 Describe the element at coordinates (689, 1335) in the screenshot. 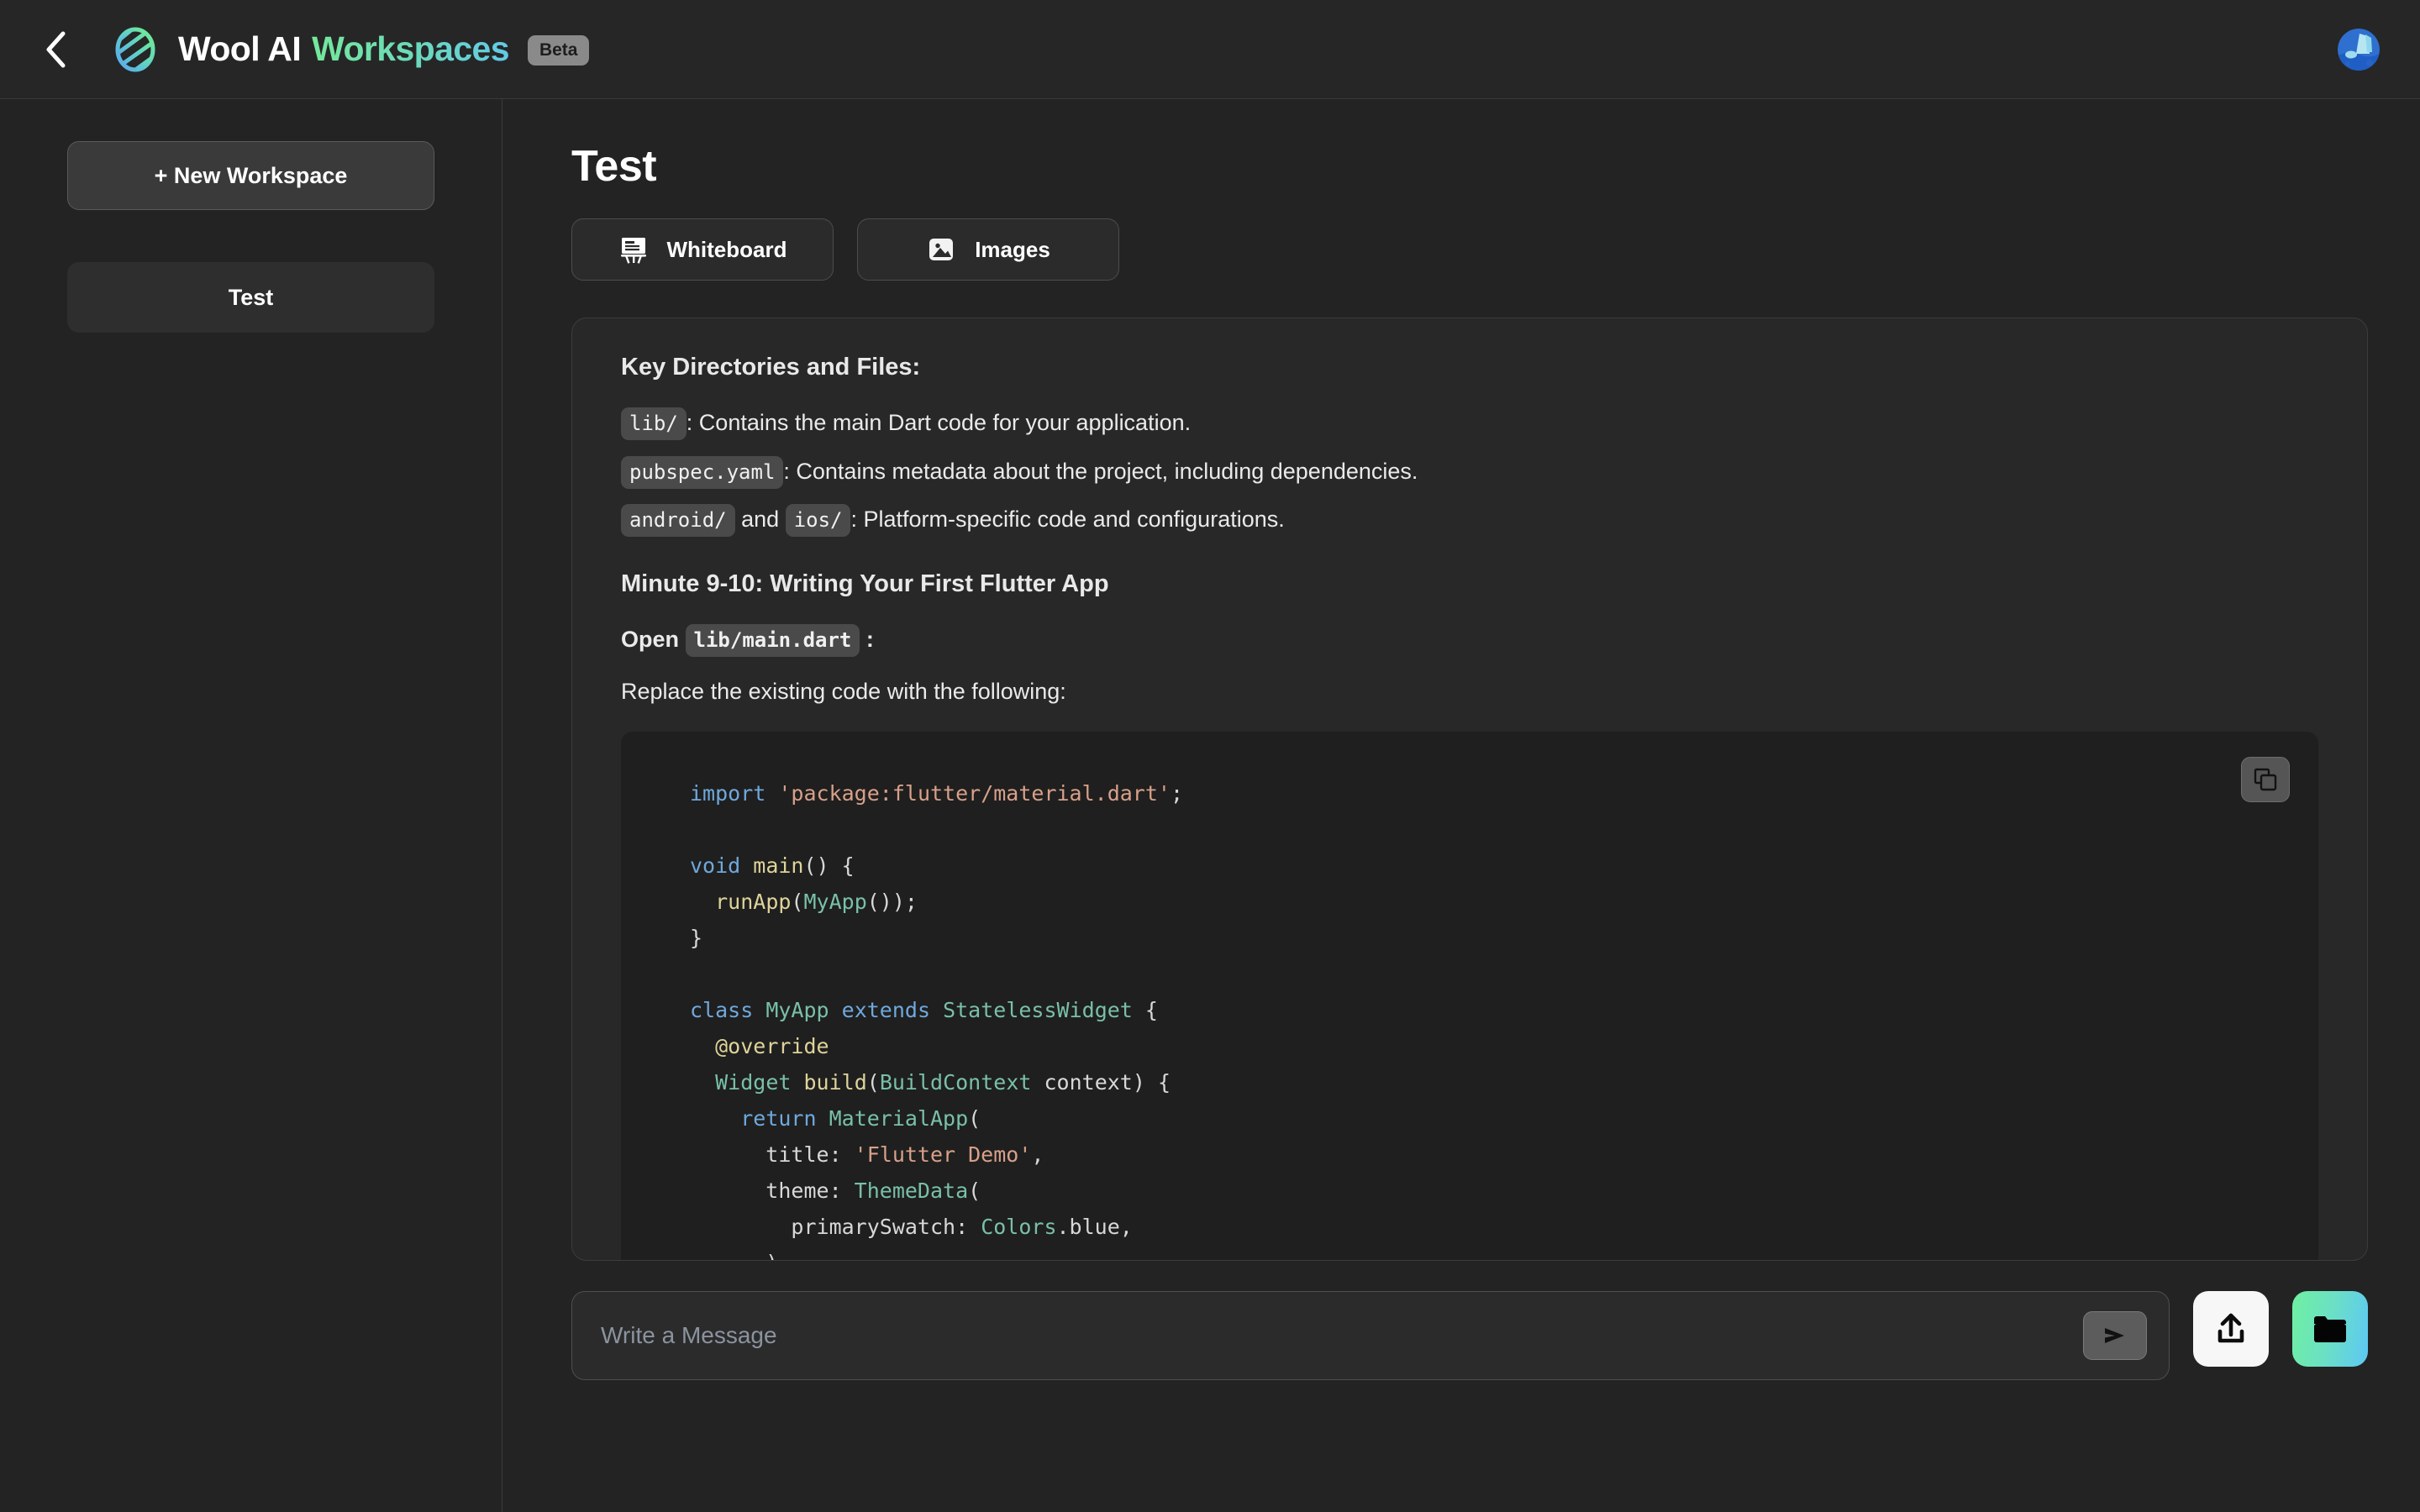

I see `message-placeholder: Write a Message` at that location.